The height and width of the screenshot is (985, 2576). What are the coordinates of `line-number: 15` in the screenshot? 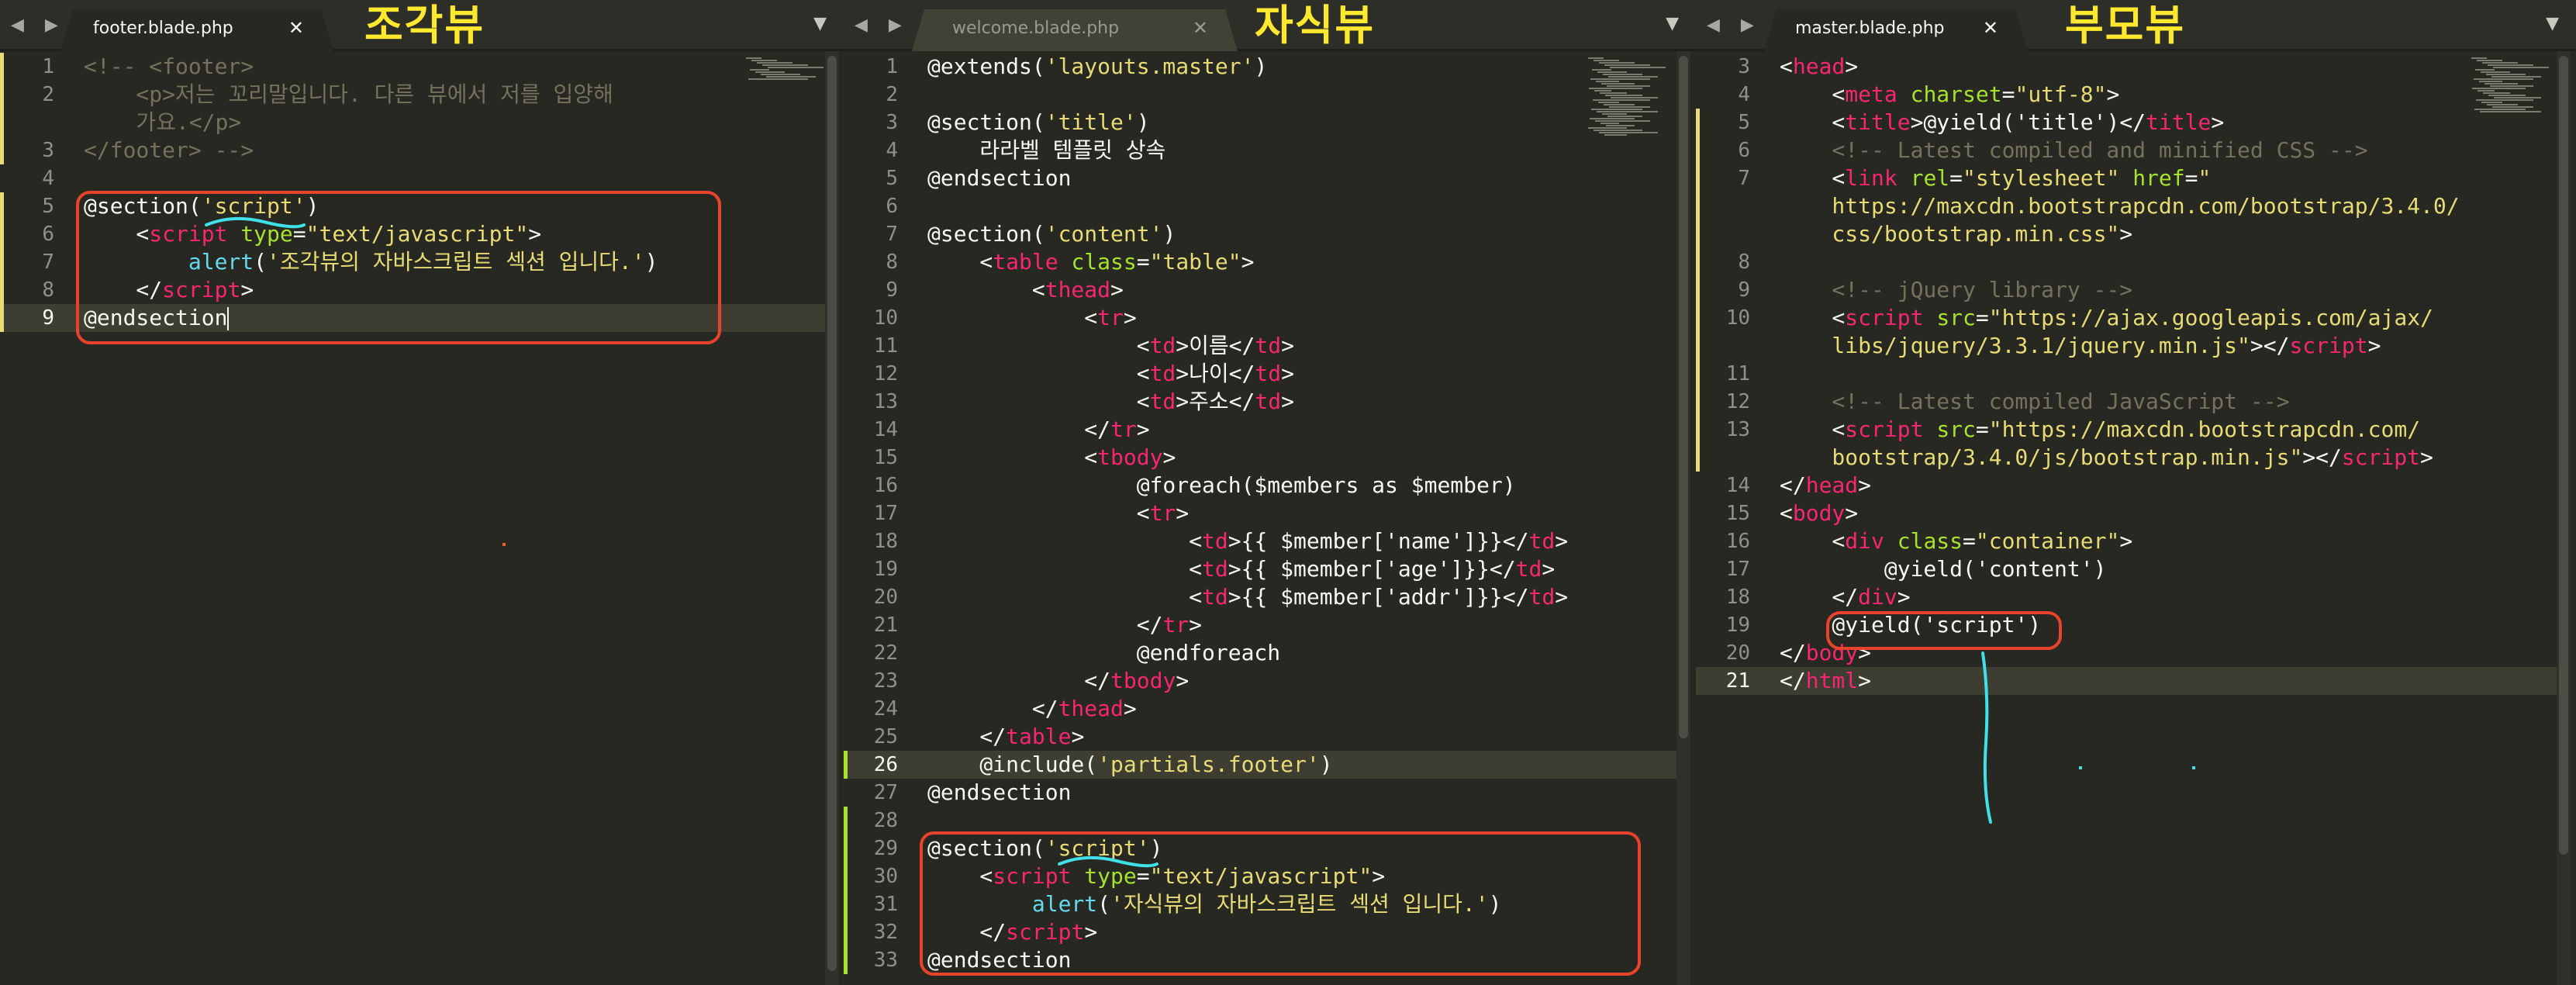 It's located at (885, 457).